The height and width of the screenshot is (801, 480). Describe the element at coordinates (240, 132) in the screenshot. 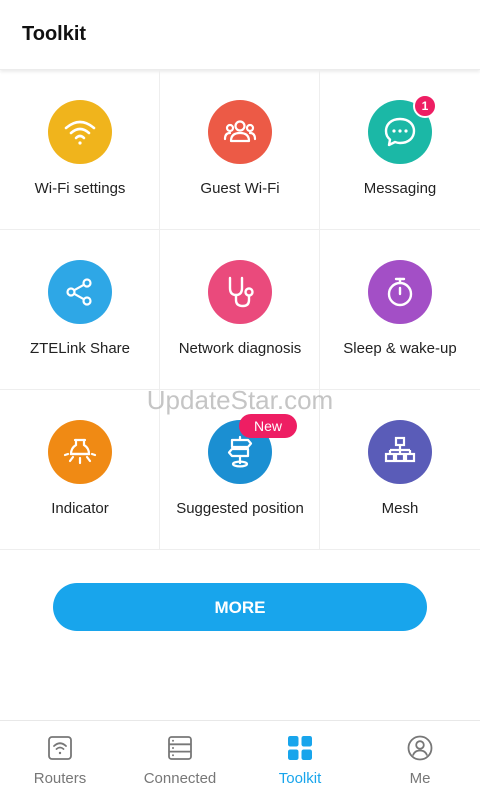

I see `guest-users-icon` at that location.